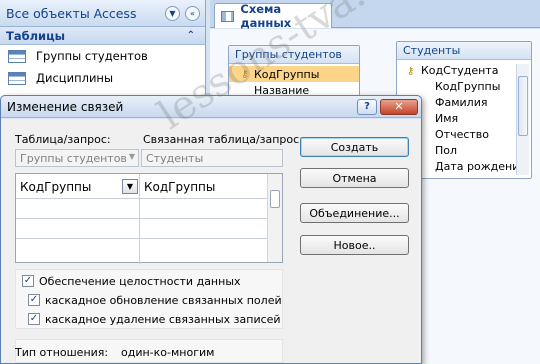  What do you see at coordinates (102, 36) in the screenshot?
I see `nav-section-tables: Таблицы ⌃` at bounding box center [102, 36].